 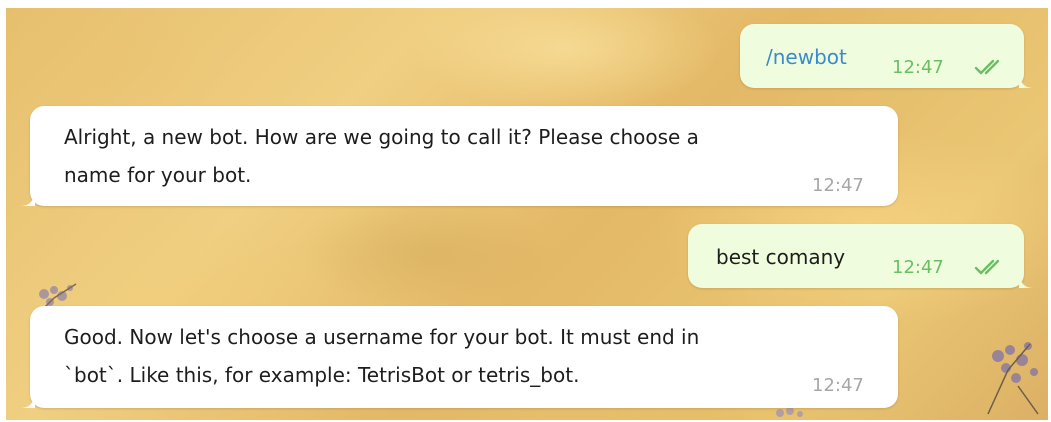 I want to click on wallpaper-flower-decoration, so click(x=1013, y=378).